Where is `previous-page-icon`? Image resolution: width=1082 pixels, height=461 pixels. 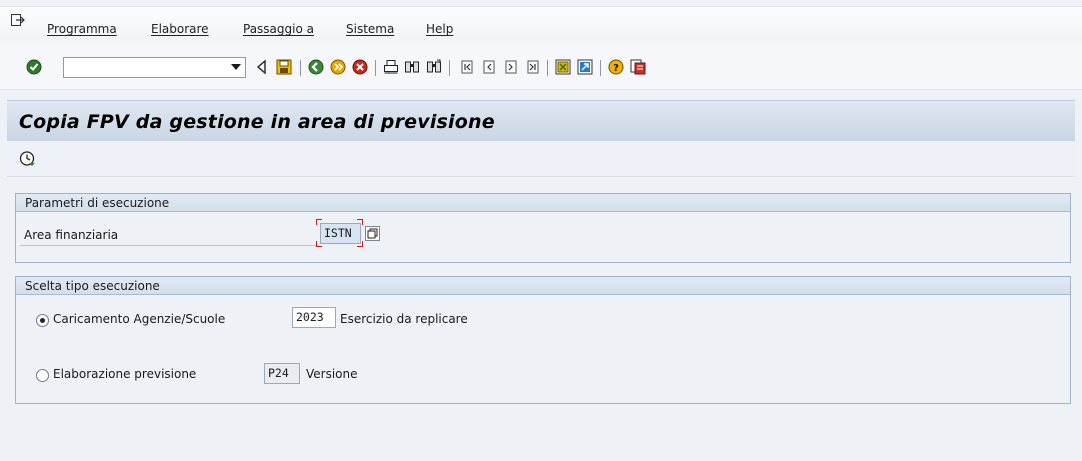 previous-page-icon is located at coordinates (489, 67).